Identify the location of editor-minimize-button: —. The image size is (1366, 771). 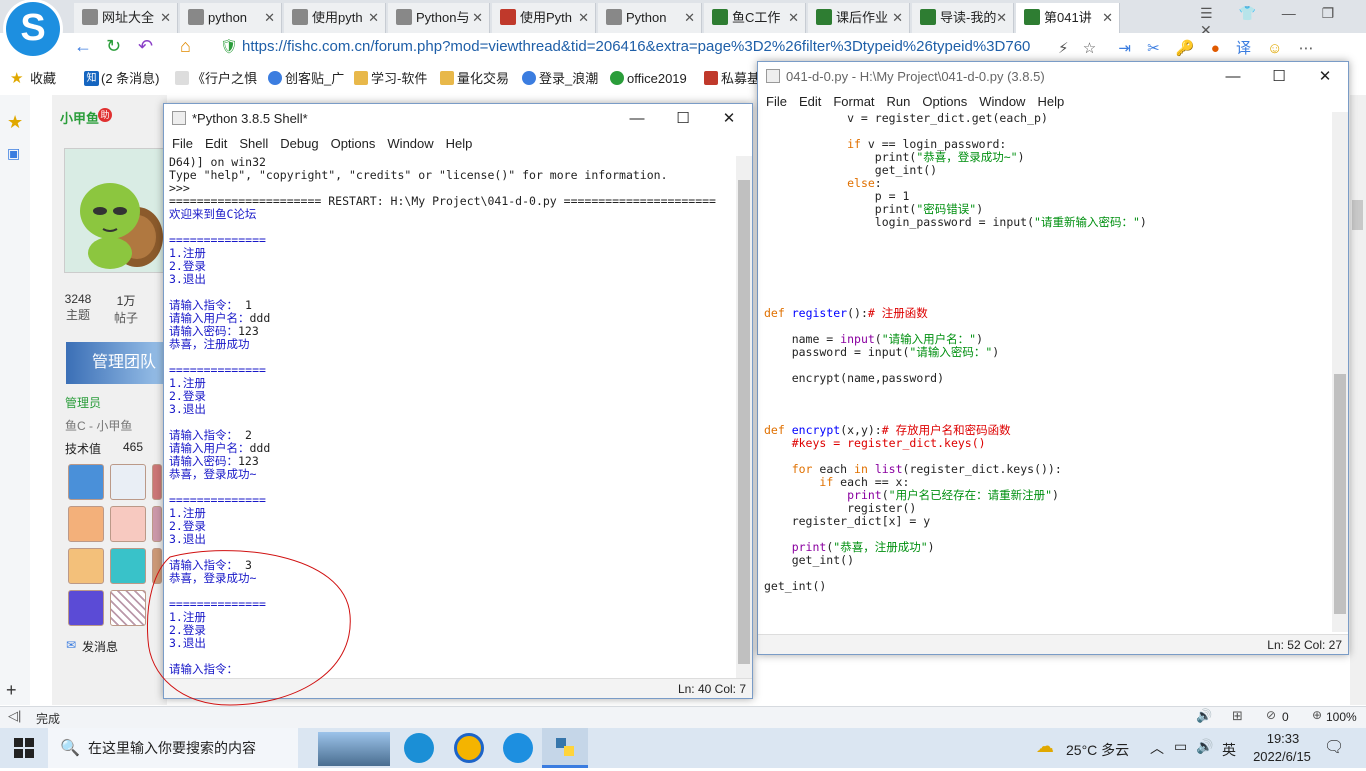
(1233, 77).